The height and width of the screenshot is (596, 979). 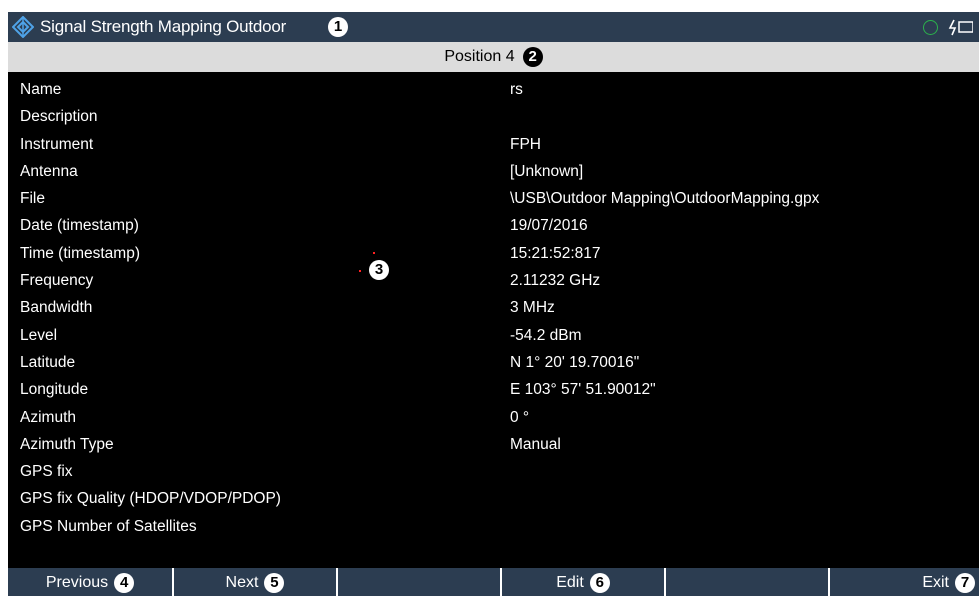 What do you see at coordinates (570, 582) in the screenshot?
I see `edit-button-label: Edit` at bounding box center [570, 582].